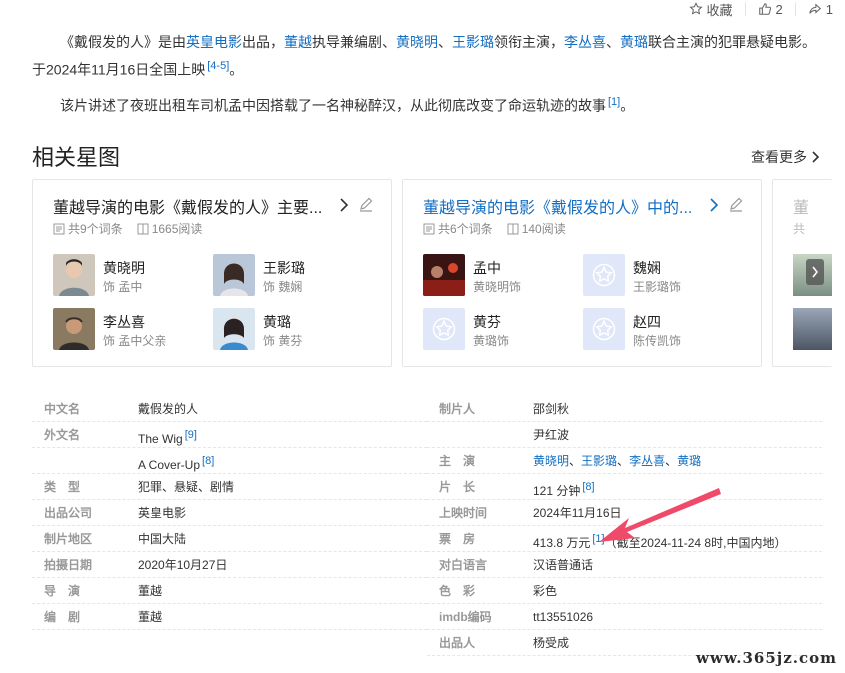 This screenshot has height=673, width=845. Describe the element at coordinates (68, 565) in the screenshot. I see `info-key: 拍摄日期` at that location.